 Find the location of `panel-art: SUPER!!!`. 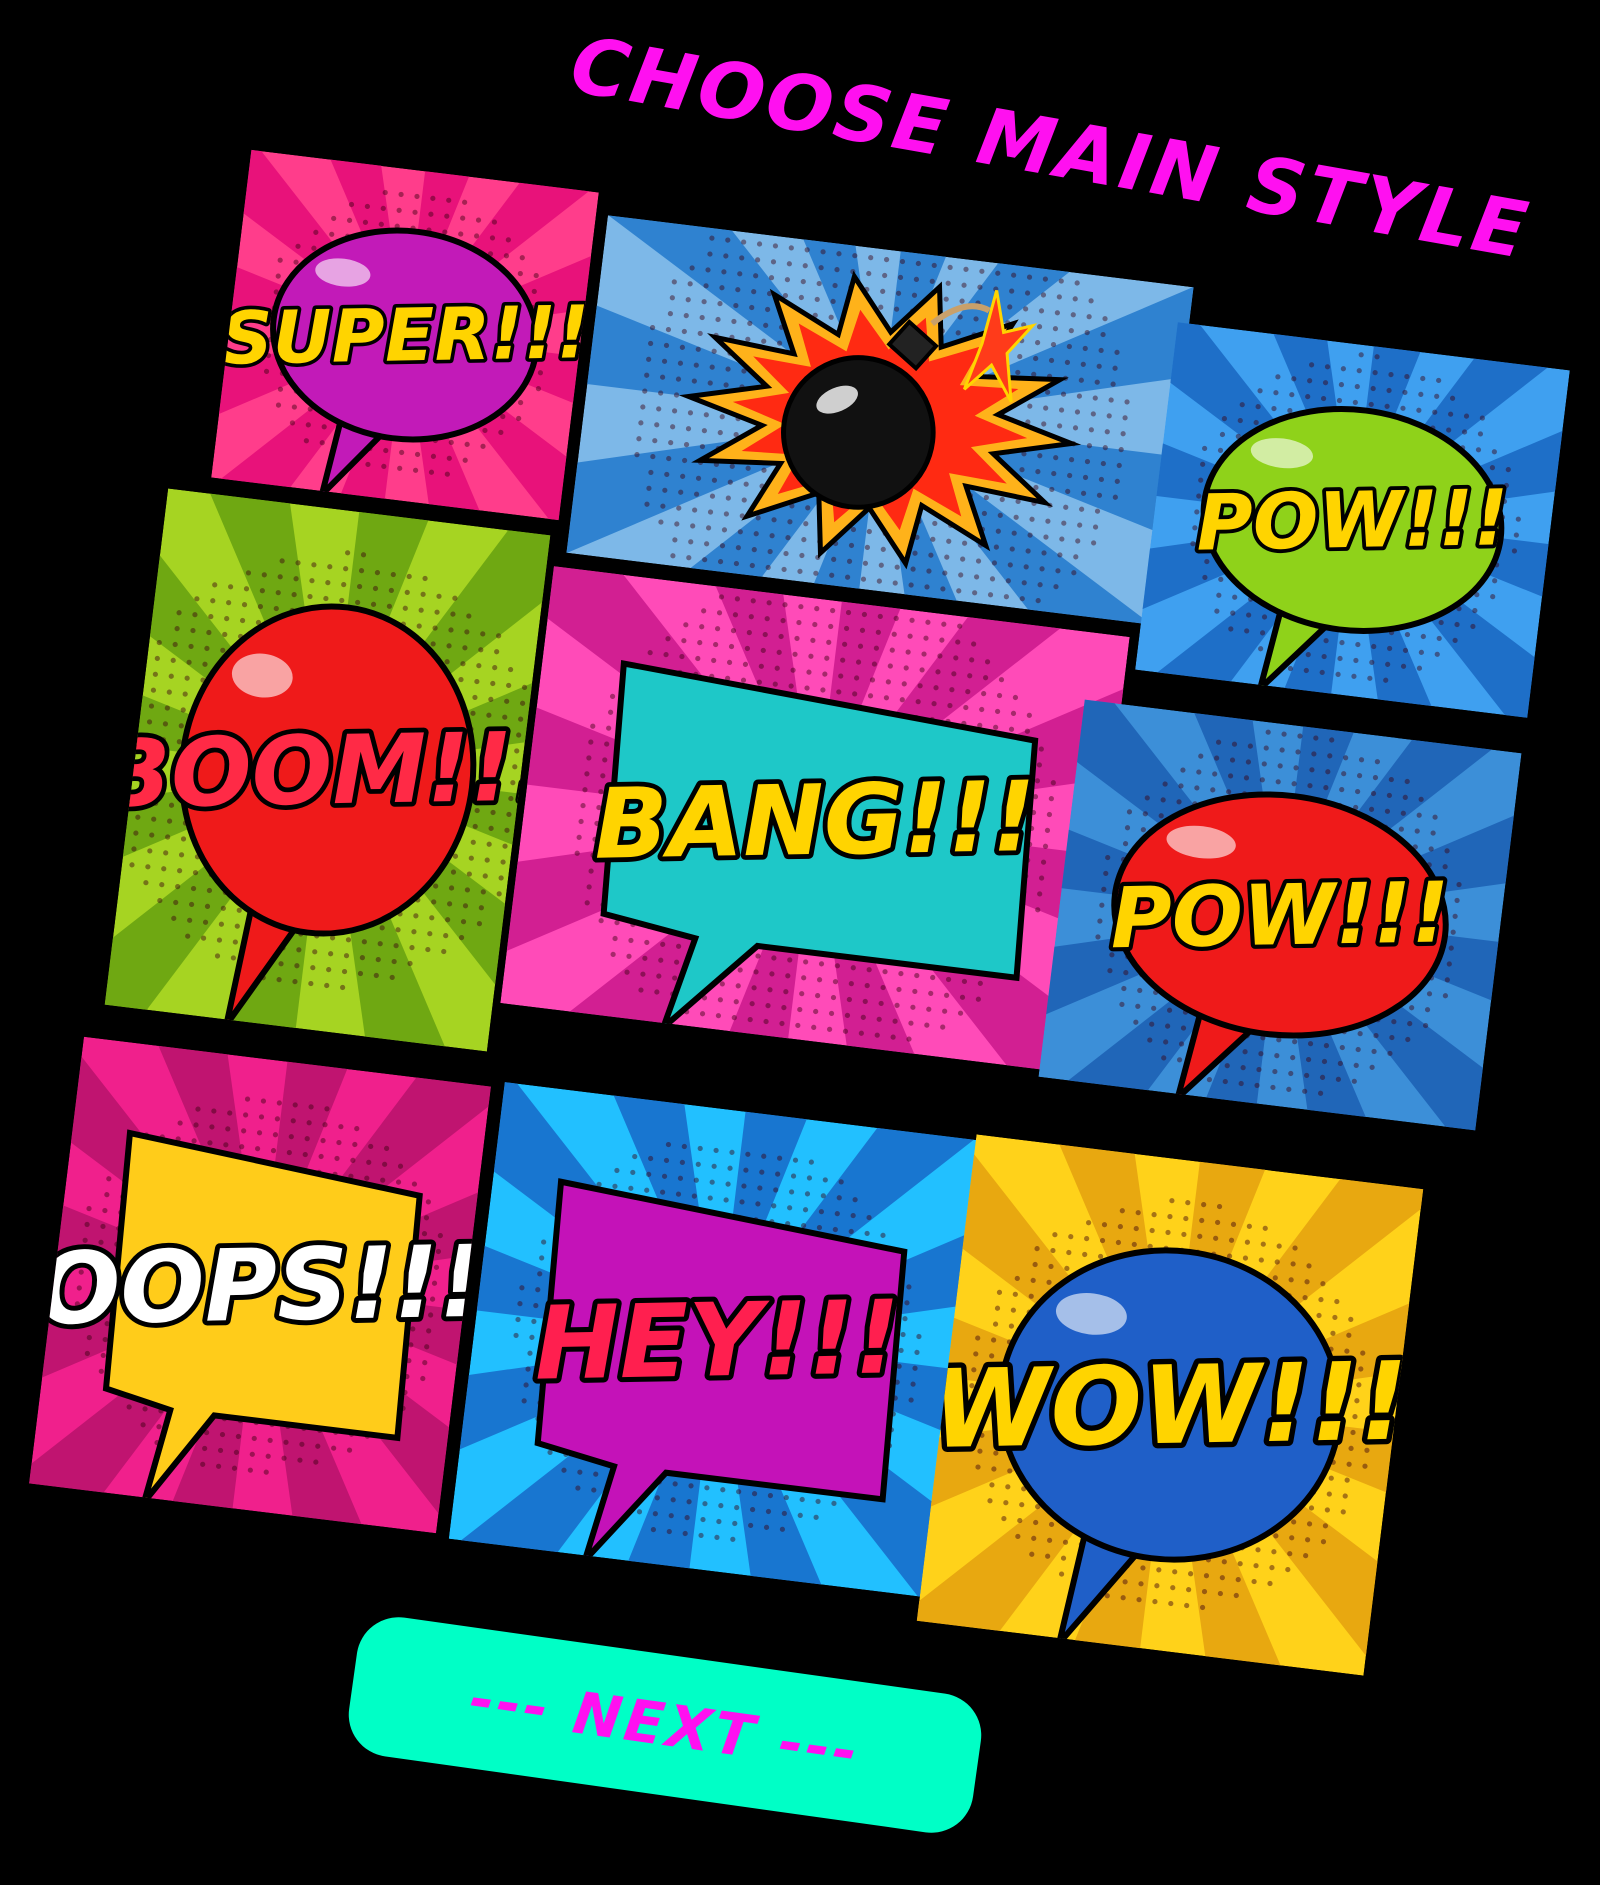

panel-art: SUPER!!! is located at coordinates (405, 335).